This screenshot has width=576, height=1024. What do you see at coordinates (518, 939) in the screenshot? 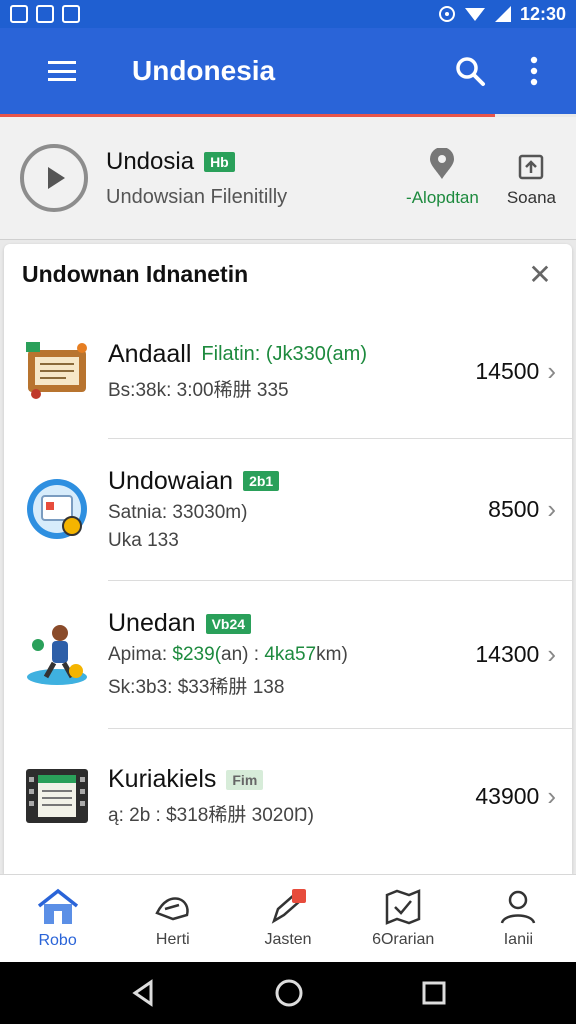
I see `nav-label: Ianii` at bounding box center [518, 939].